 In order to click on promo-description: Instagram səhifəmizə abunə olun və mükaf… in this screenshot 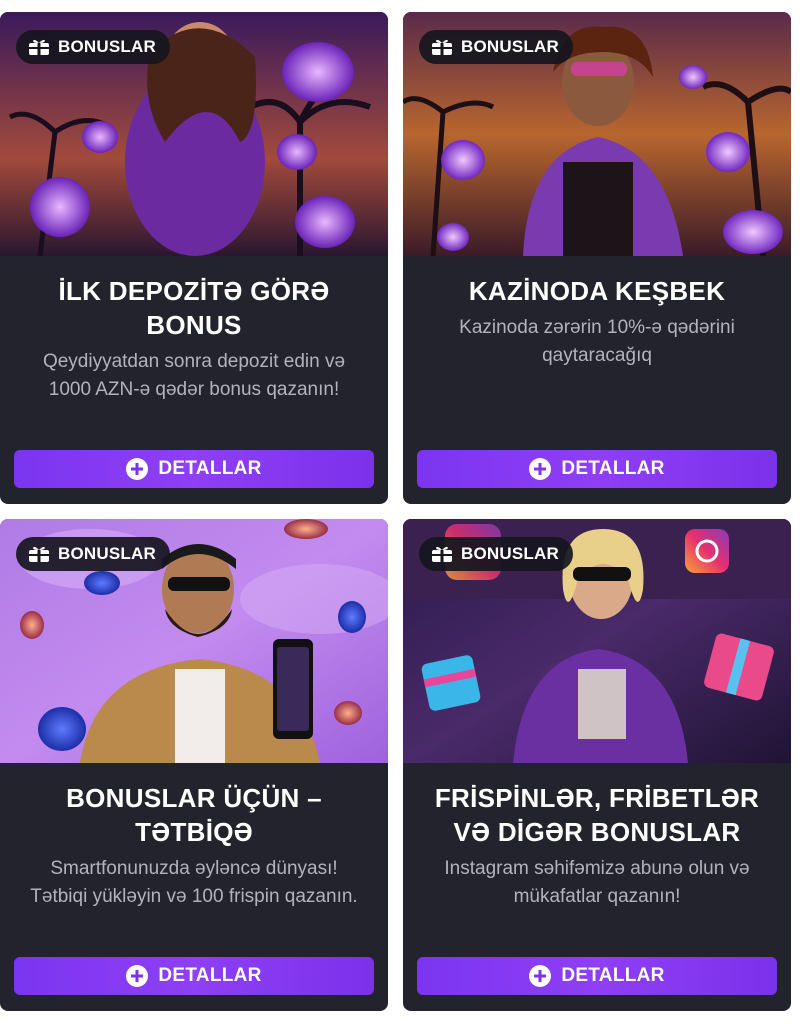, I will do `click(597, 882)`.